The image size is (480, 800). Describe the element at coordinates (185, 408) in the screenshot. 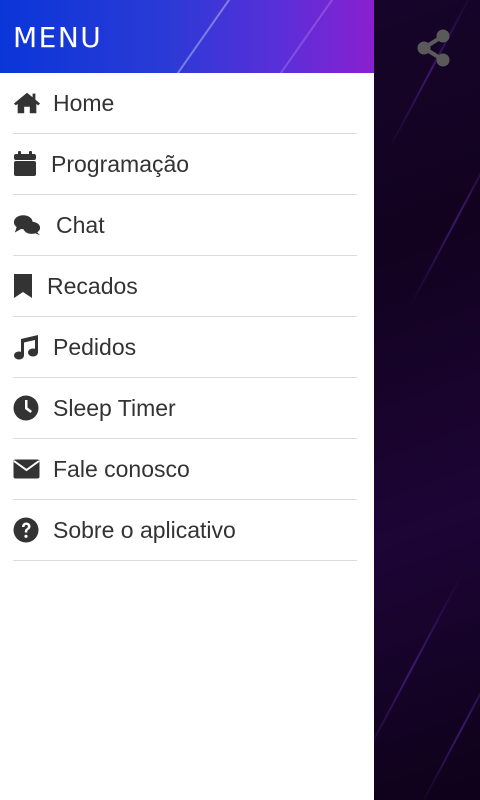

I see `menu-item-sleep-timer: Sleep Timer` at that location.